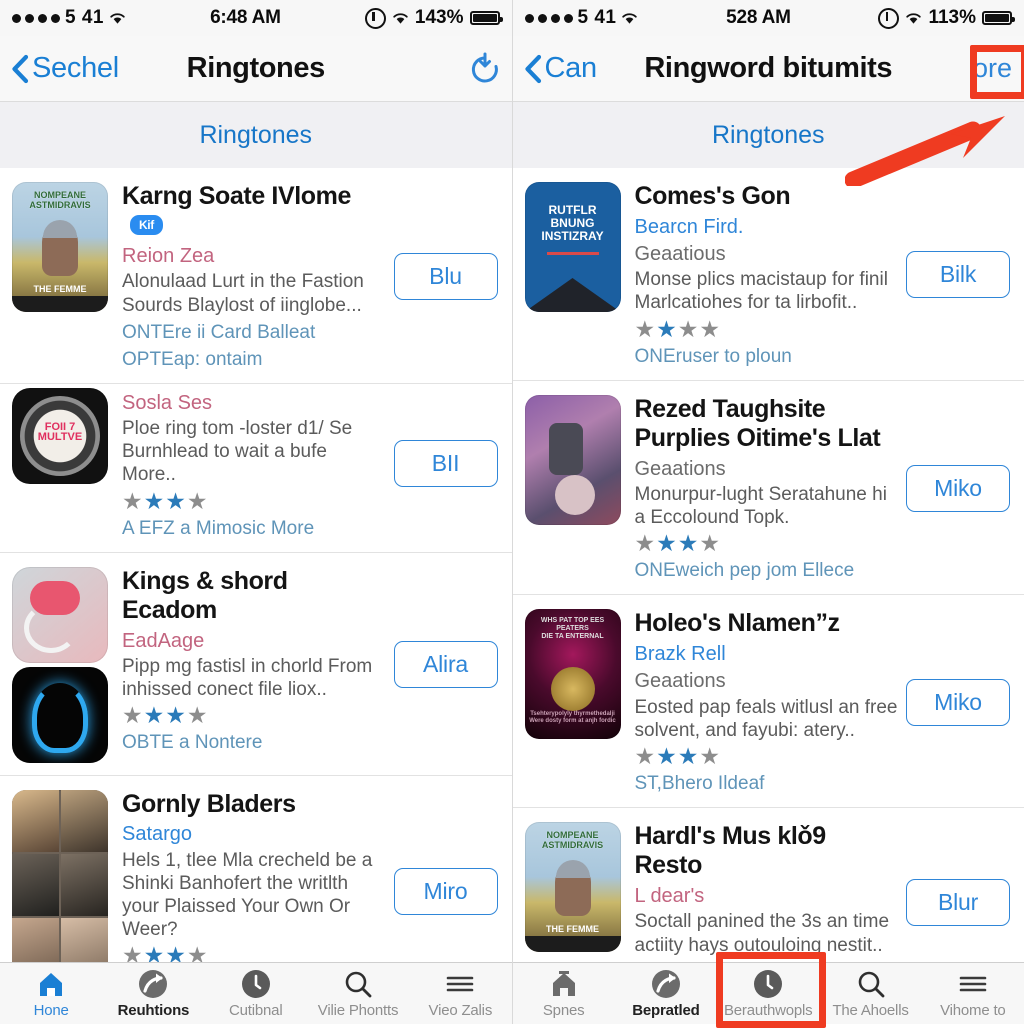  I want to click on battery-percent-label: 143%, so click(439, 18).